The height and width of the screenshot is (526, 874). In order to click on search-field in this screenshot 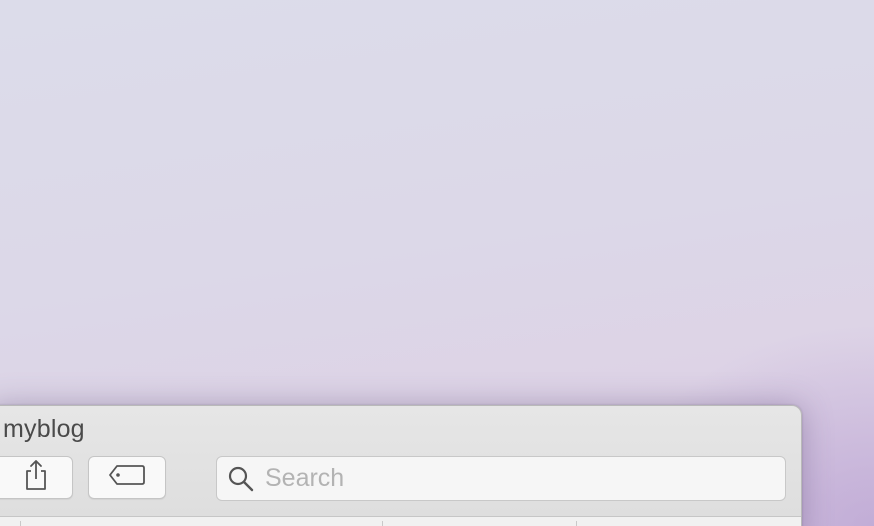, I will do `click(501, 478)`.